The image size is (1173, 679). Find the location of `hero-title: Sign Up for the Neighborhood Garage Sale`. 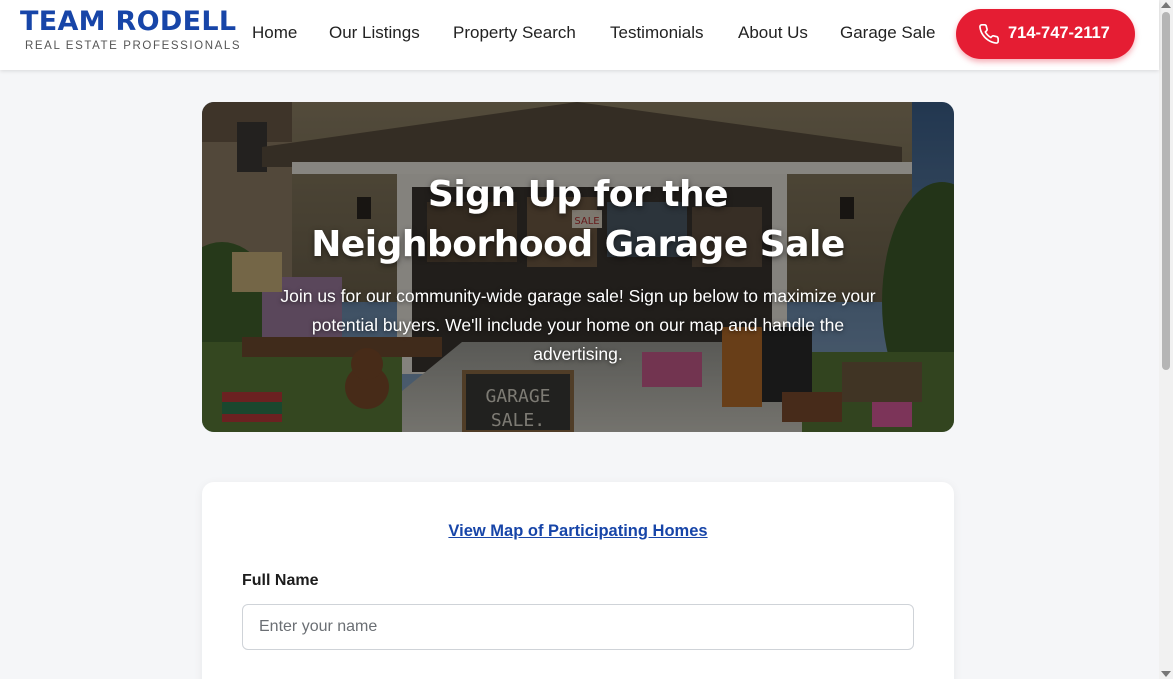

hero-title: Sign Up for the Neighborhood Garage Sale is located at coordinates (578, 220).